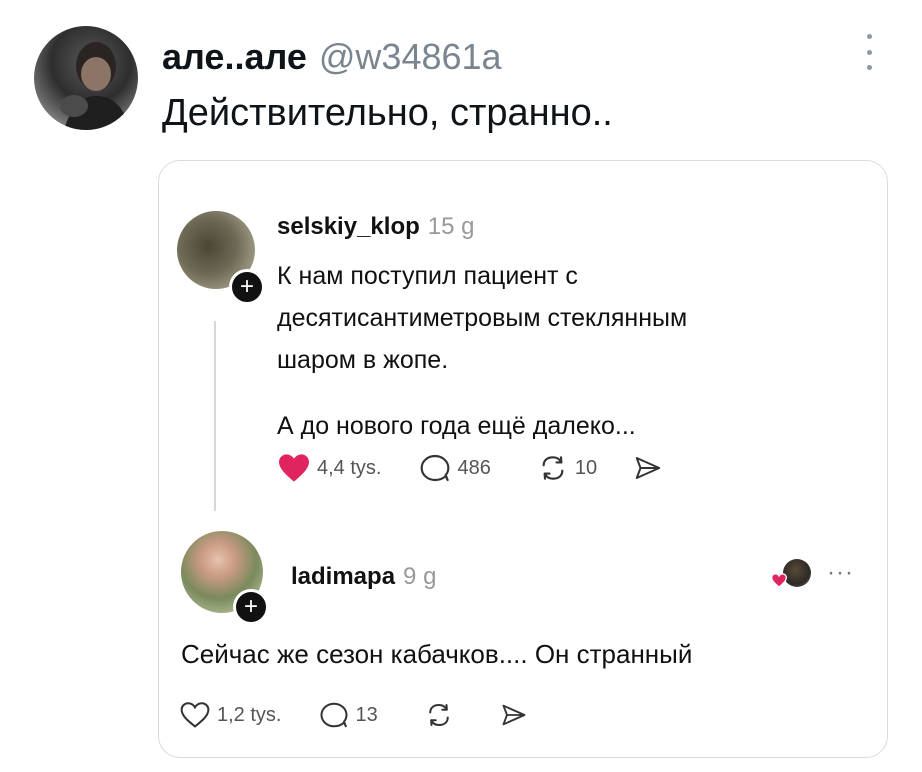 This screenshot has height=772, width=922. I want to click on reply-time: 9 g, so click(420, 576).